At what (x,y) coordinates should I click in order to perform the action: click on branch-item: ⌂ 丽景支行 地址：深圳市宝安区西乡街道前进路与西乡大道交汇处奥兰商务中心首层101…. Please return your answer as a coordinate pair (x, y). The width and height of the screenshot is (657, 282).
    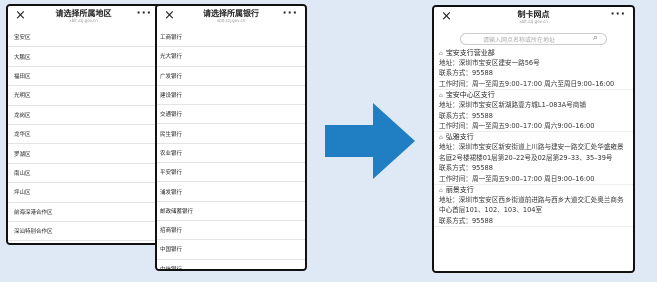
    Looking at the image, I should click on (533, 206).